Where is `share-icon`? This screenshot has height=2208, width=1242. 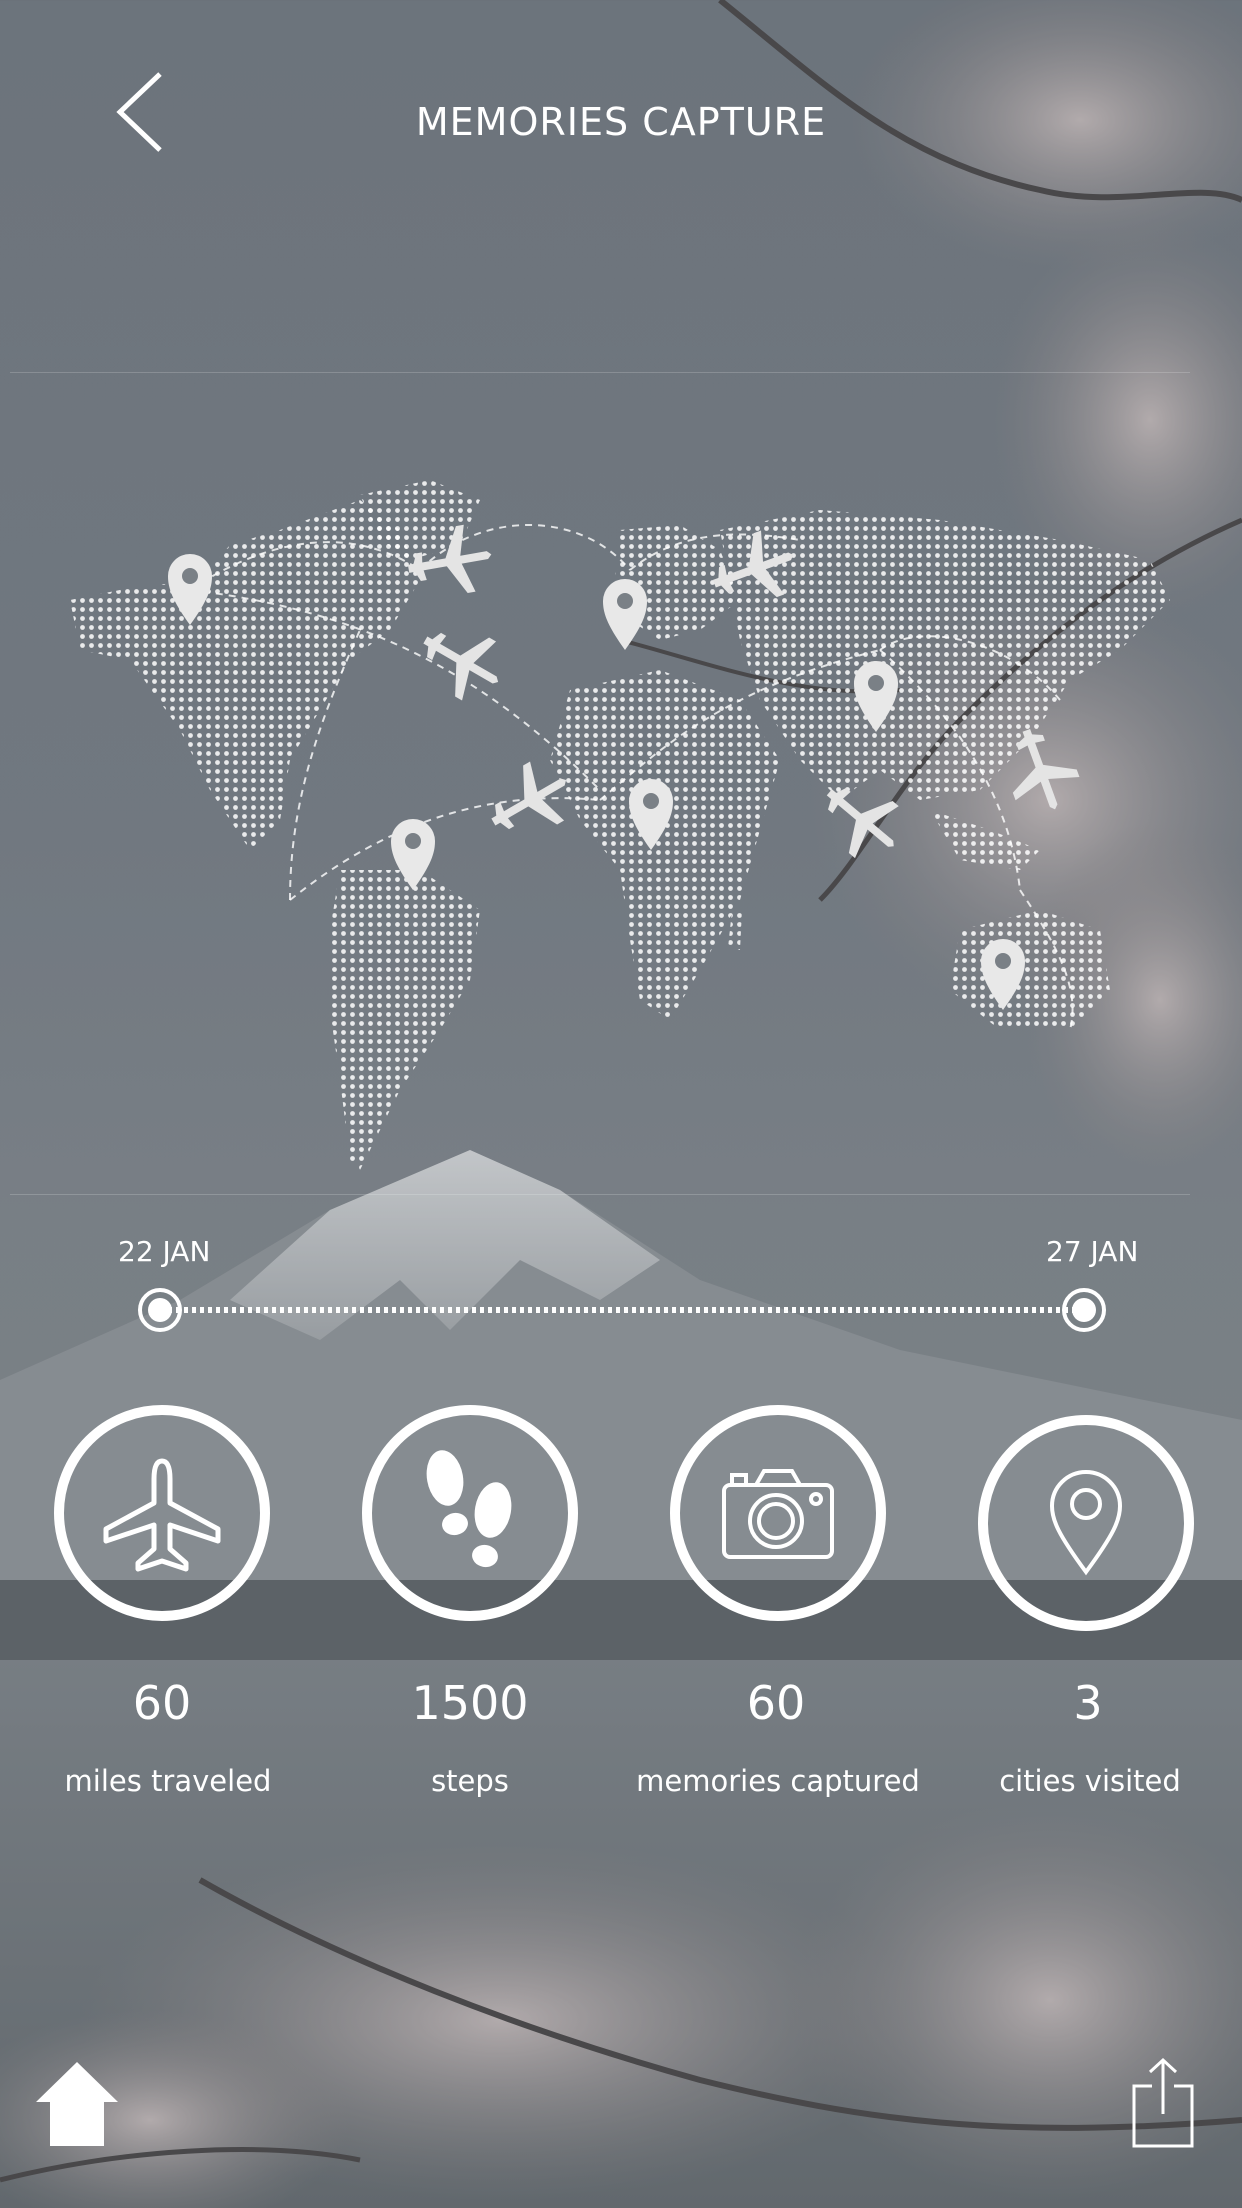
share-icon is located at coordinates (1163, 2102).